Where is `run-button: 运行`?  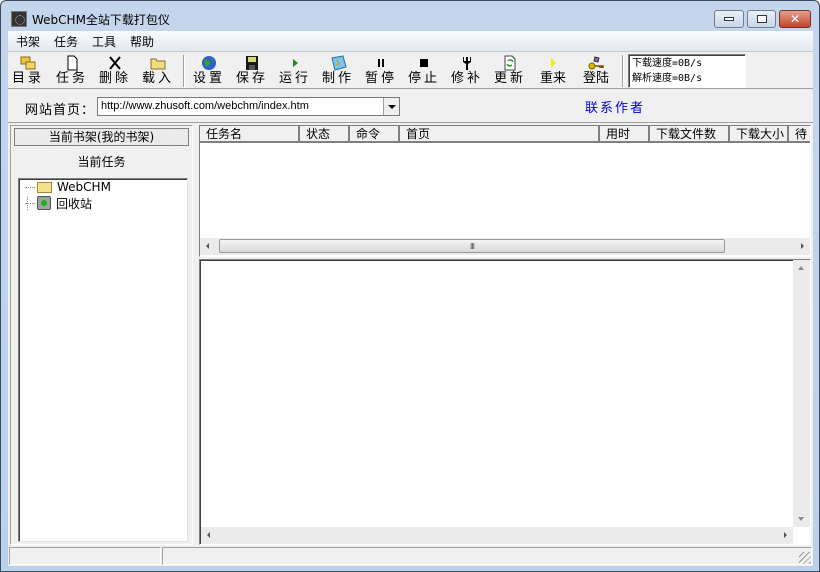
run-button: 运行 is located at coordinates (295, 71).